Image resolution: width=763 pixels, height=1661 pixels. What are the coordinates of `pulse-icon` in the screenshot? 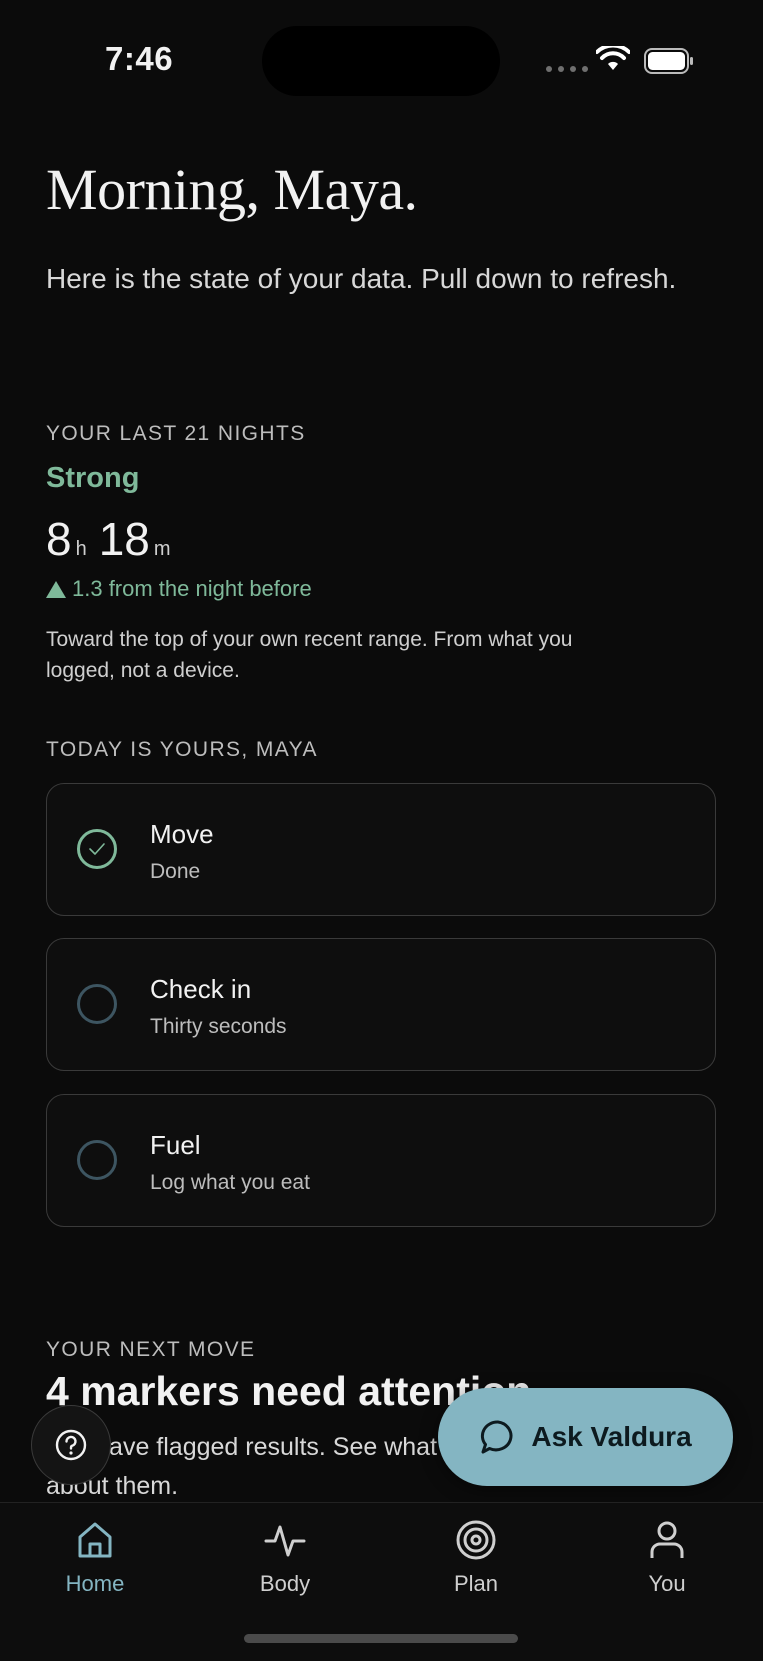 It's located at (285, 1541).